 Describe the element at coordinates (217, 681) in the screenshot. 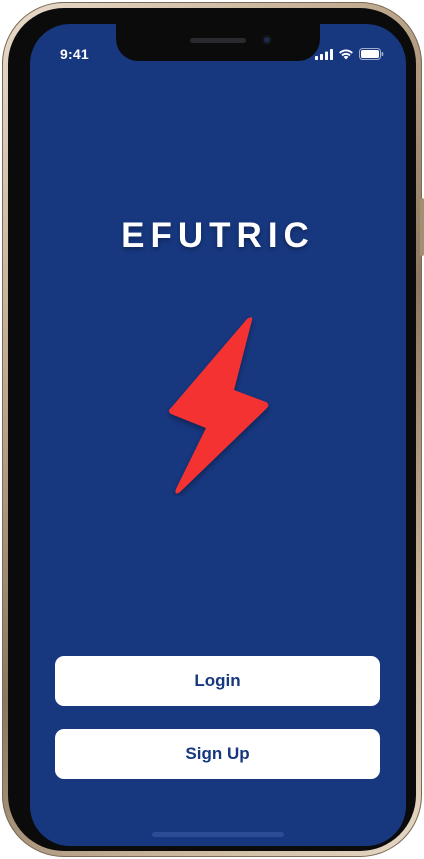

I see `login-button: Login` at that location.